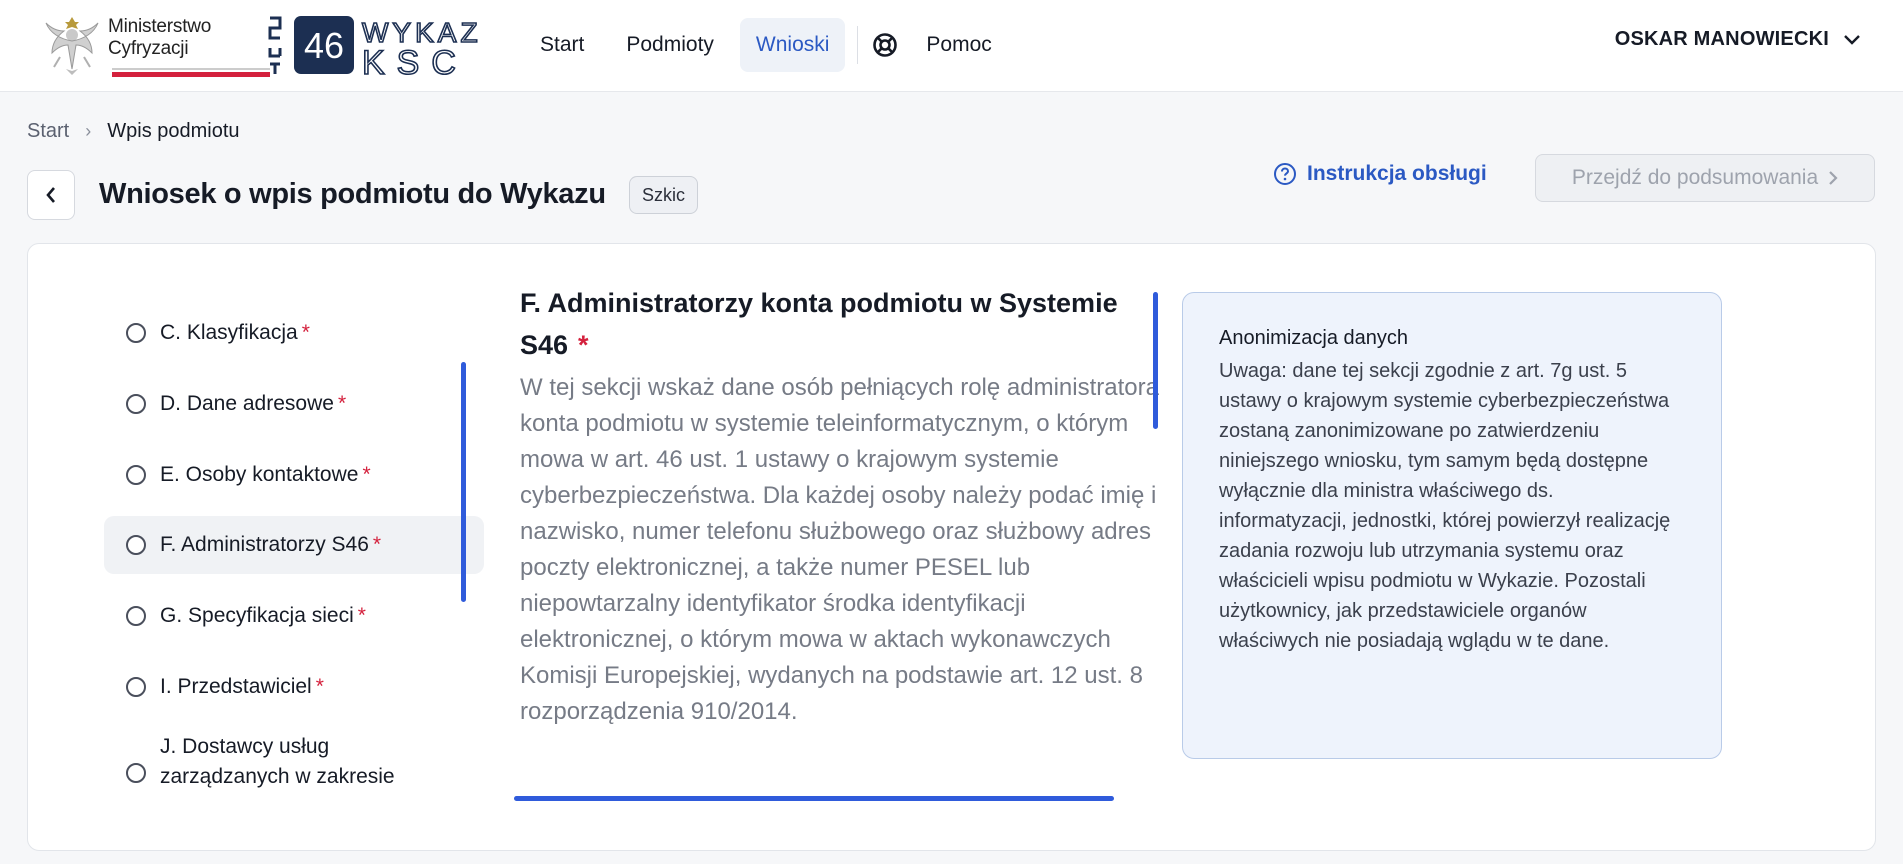 This screenshot has width=1903, height=864. Describe the element at coordinates (72, 46) in the screenshot. I see `eagle-emblem-icon` at that location.